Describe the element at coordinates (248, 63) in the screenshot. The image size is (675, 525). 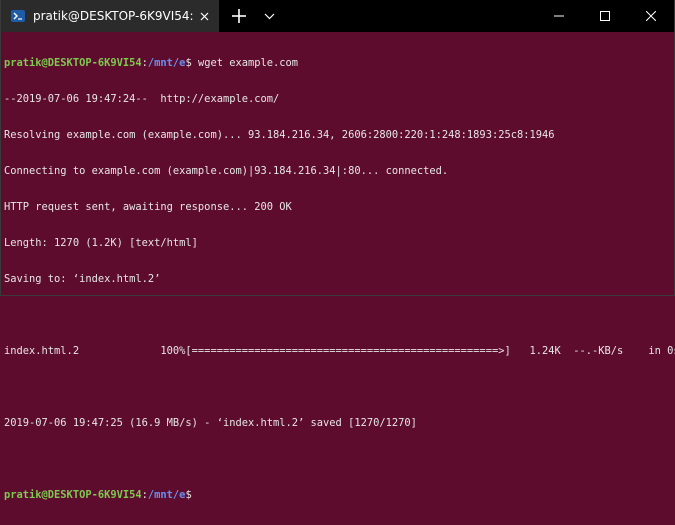
I see `command-text: wget example.com` at that location.